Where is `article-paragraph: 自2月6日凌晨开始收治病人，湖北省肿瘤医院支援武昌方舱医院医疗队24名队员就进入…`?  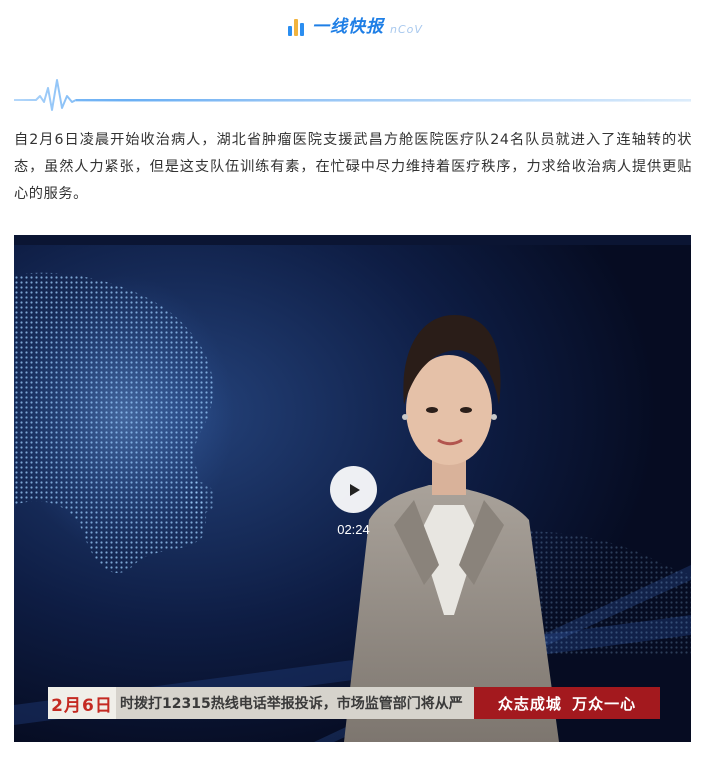
article-paragraph: 自2月6日凌晨开始收治病人，湖北省肿瘤医院支援武昌方舱医院医疗队24名队员就进入… is located at coordinates (353, 167).